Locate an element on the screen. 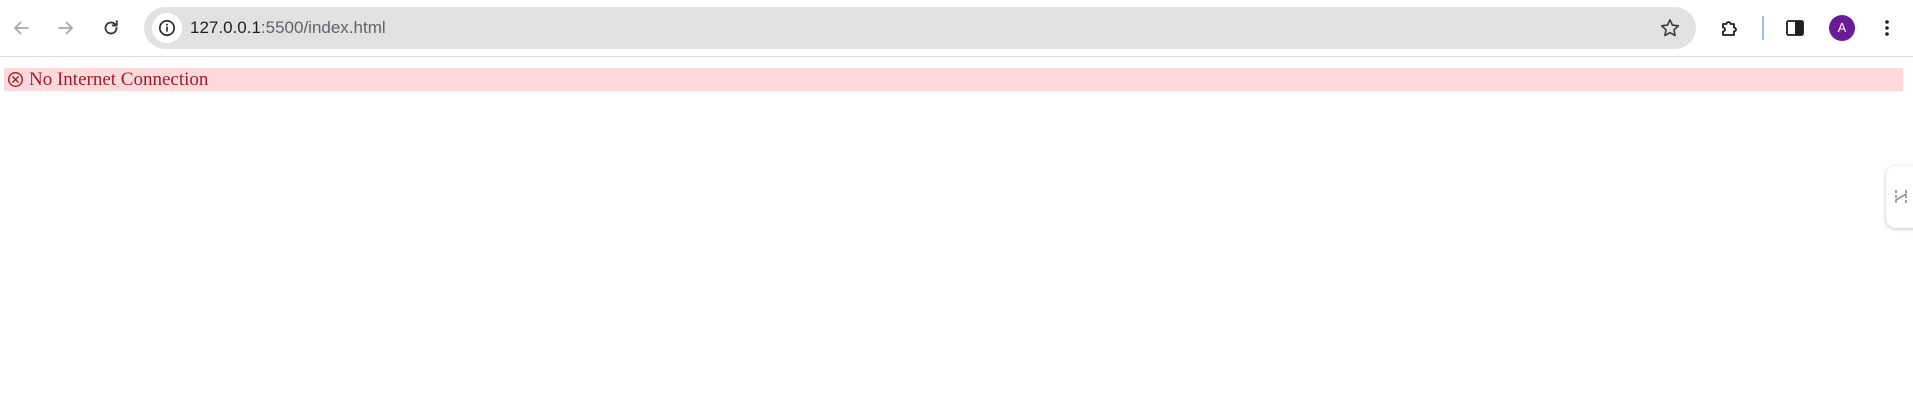 The image size is (1913, 408). url-host: 127.0.0.1 is located at coordinates (225, 27).